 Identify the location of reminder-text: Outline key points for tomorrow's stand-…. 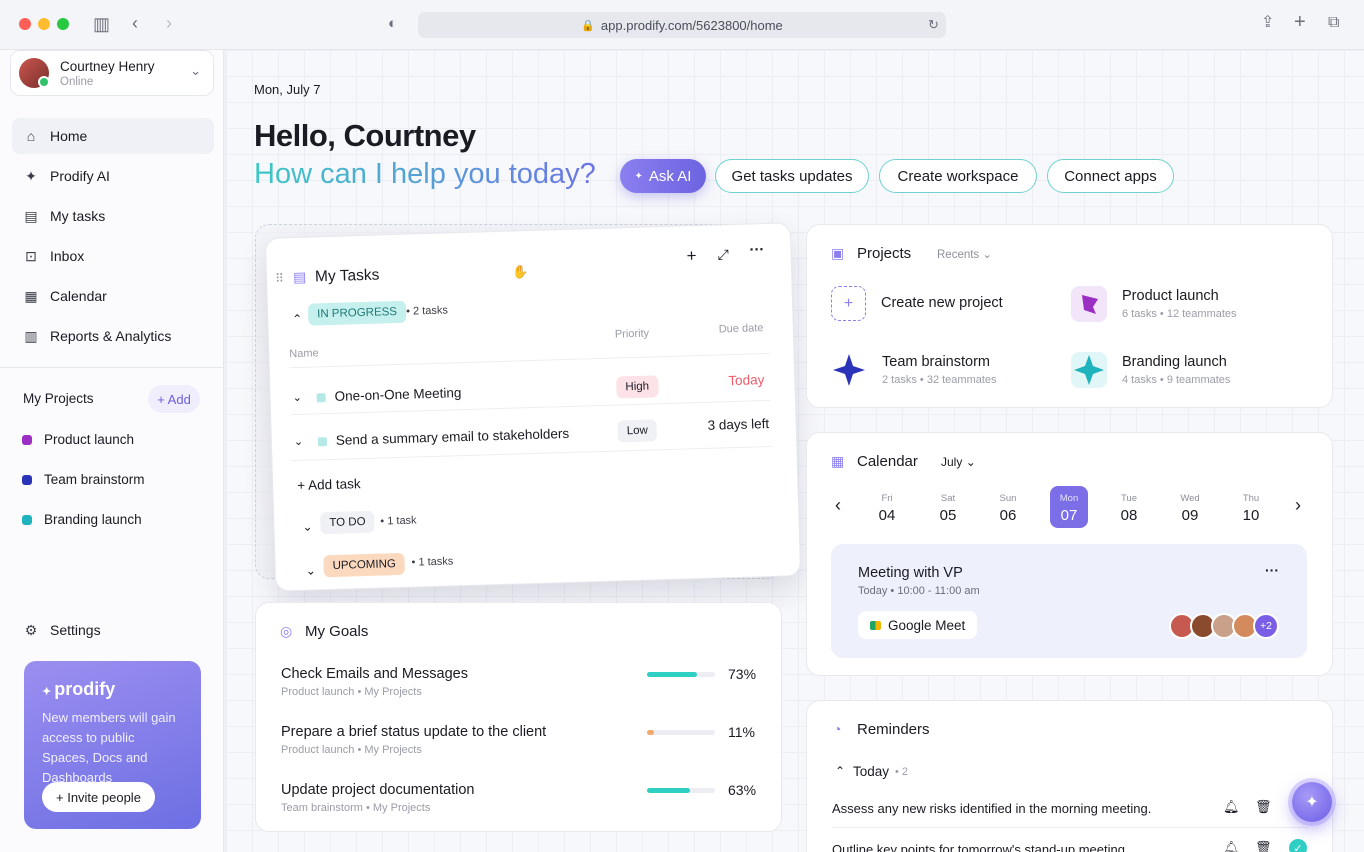
(978, 847).